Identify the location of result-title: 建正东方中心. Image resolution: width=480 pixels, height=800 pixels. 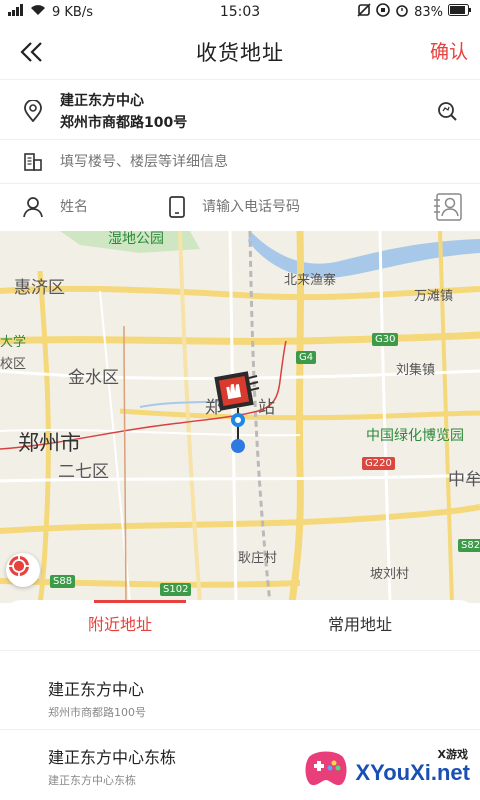
(96, 689).